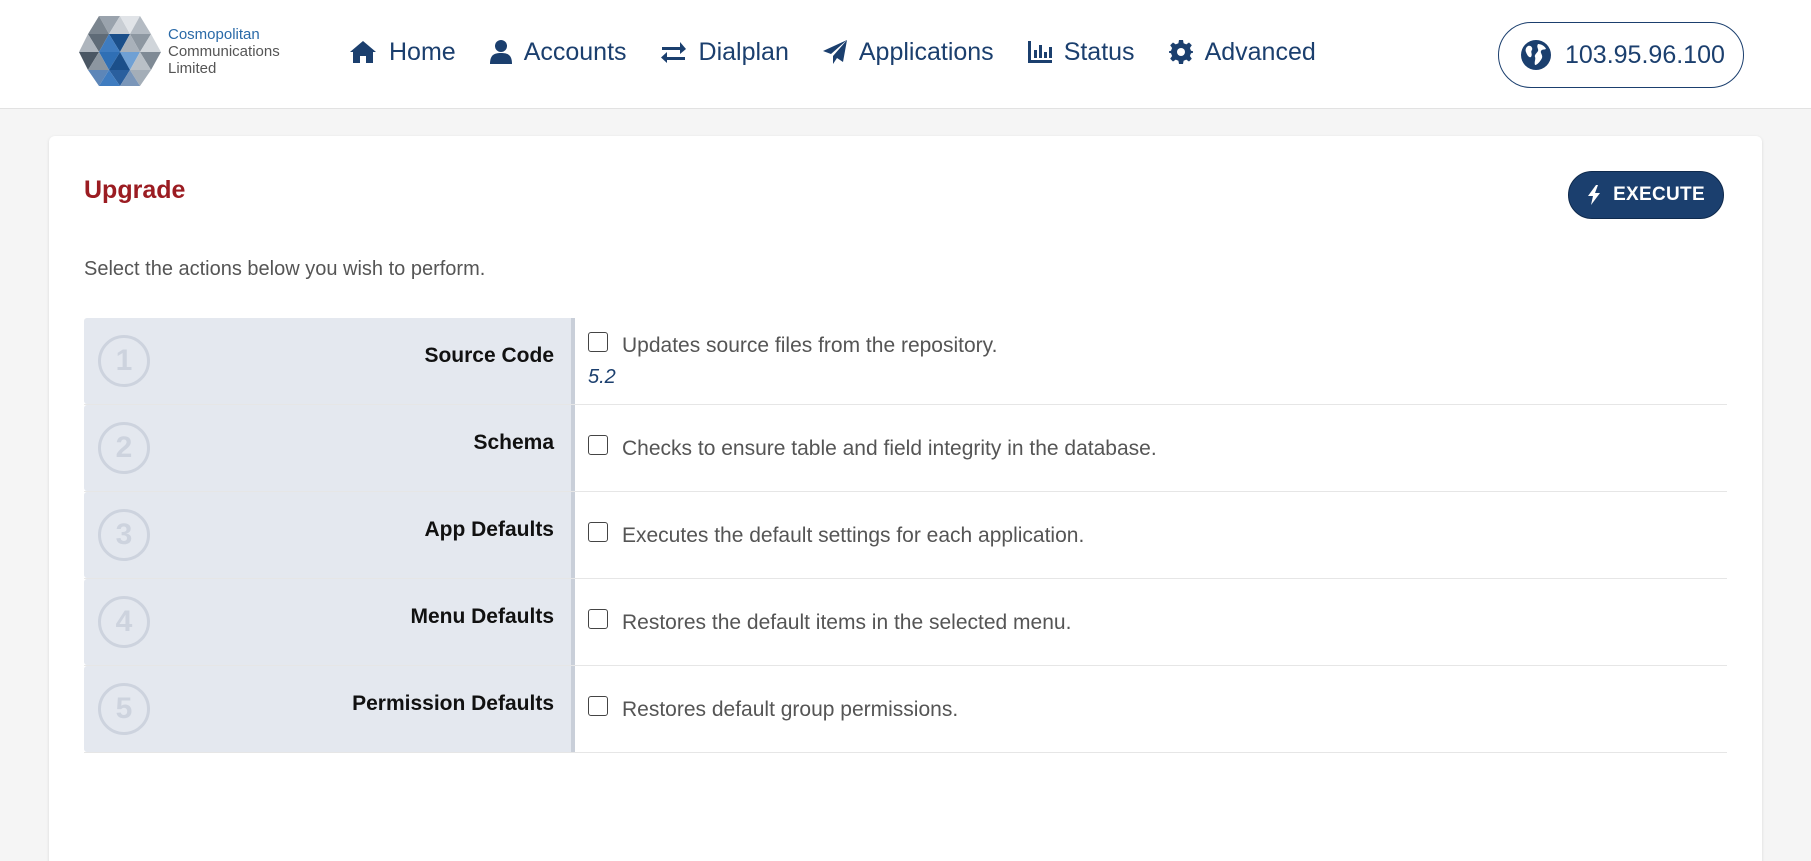 Image resolution: width=1811 pixels, height=861 pixels. I want to click on ip-address-label: 103.95.96.100, so click(1645, 54).